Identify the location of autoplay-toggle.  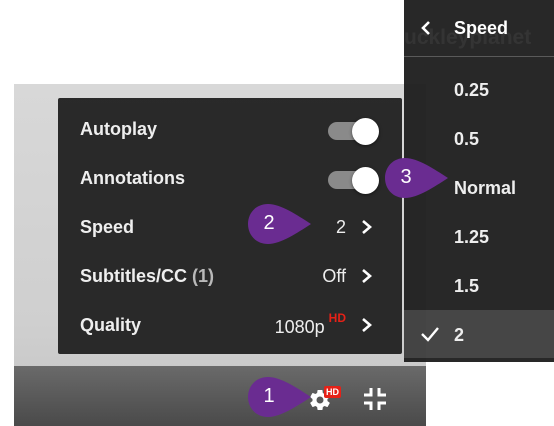
(354, 131).